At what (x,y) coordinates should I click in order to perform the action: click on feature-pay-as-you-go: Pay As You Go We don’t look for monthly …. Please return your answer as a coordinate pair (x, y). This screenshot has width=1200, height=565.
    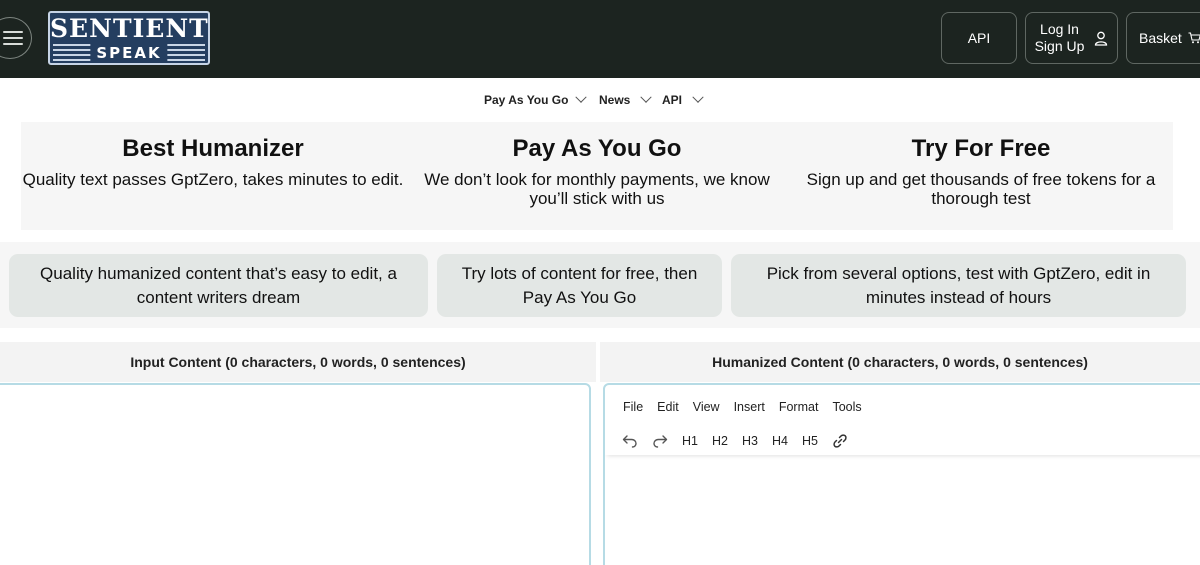
    Looking at the image, I should click on (597, 171).